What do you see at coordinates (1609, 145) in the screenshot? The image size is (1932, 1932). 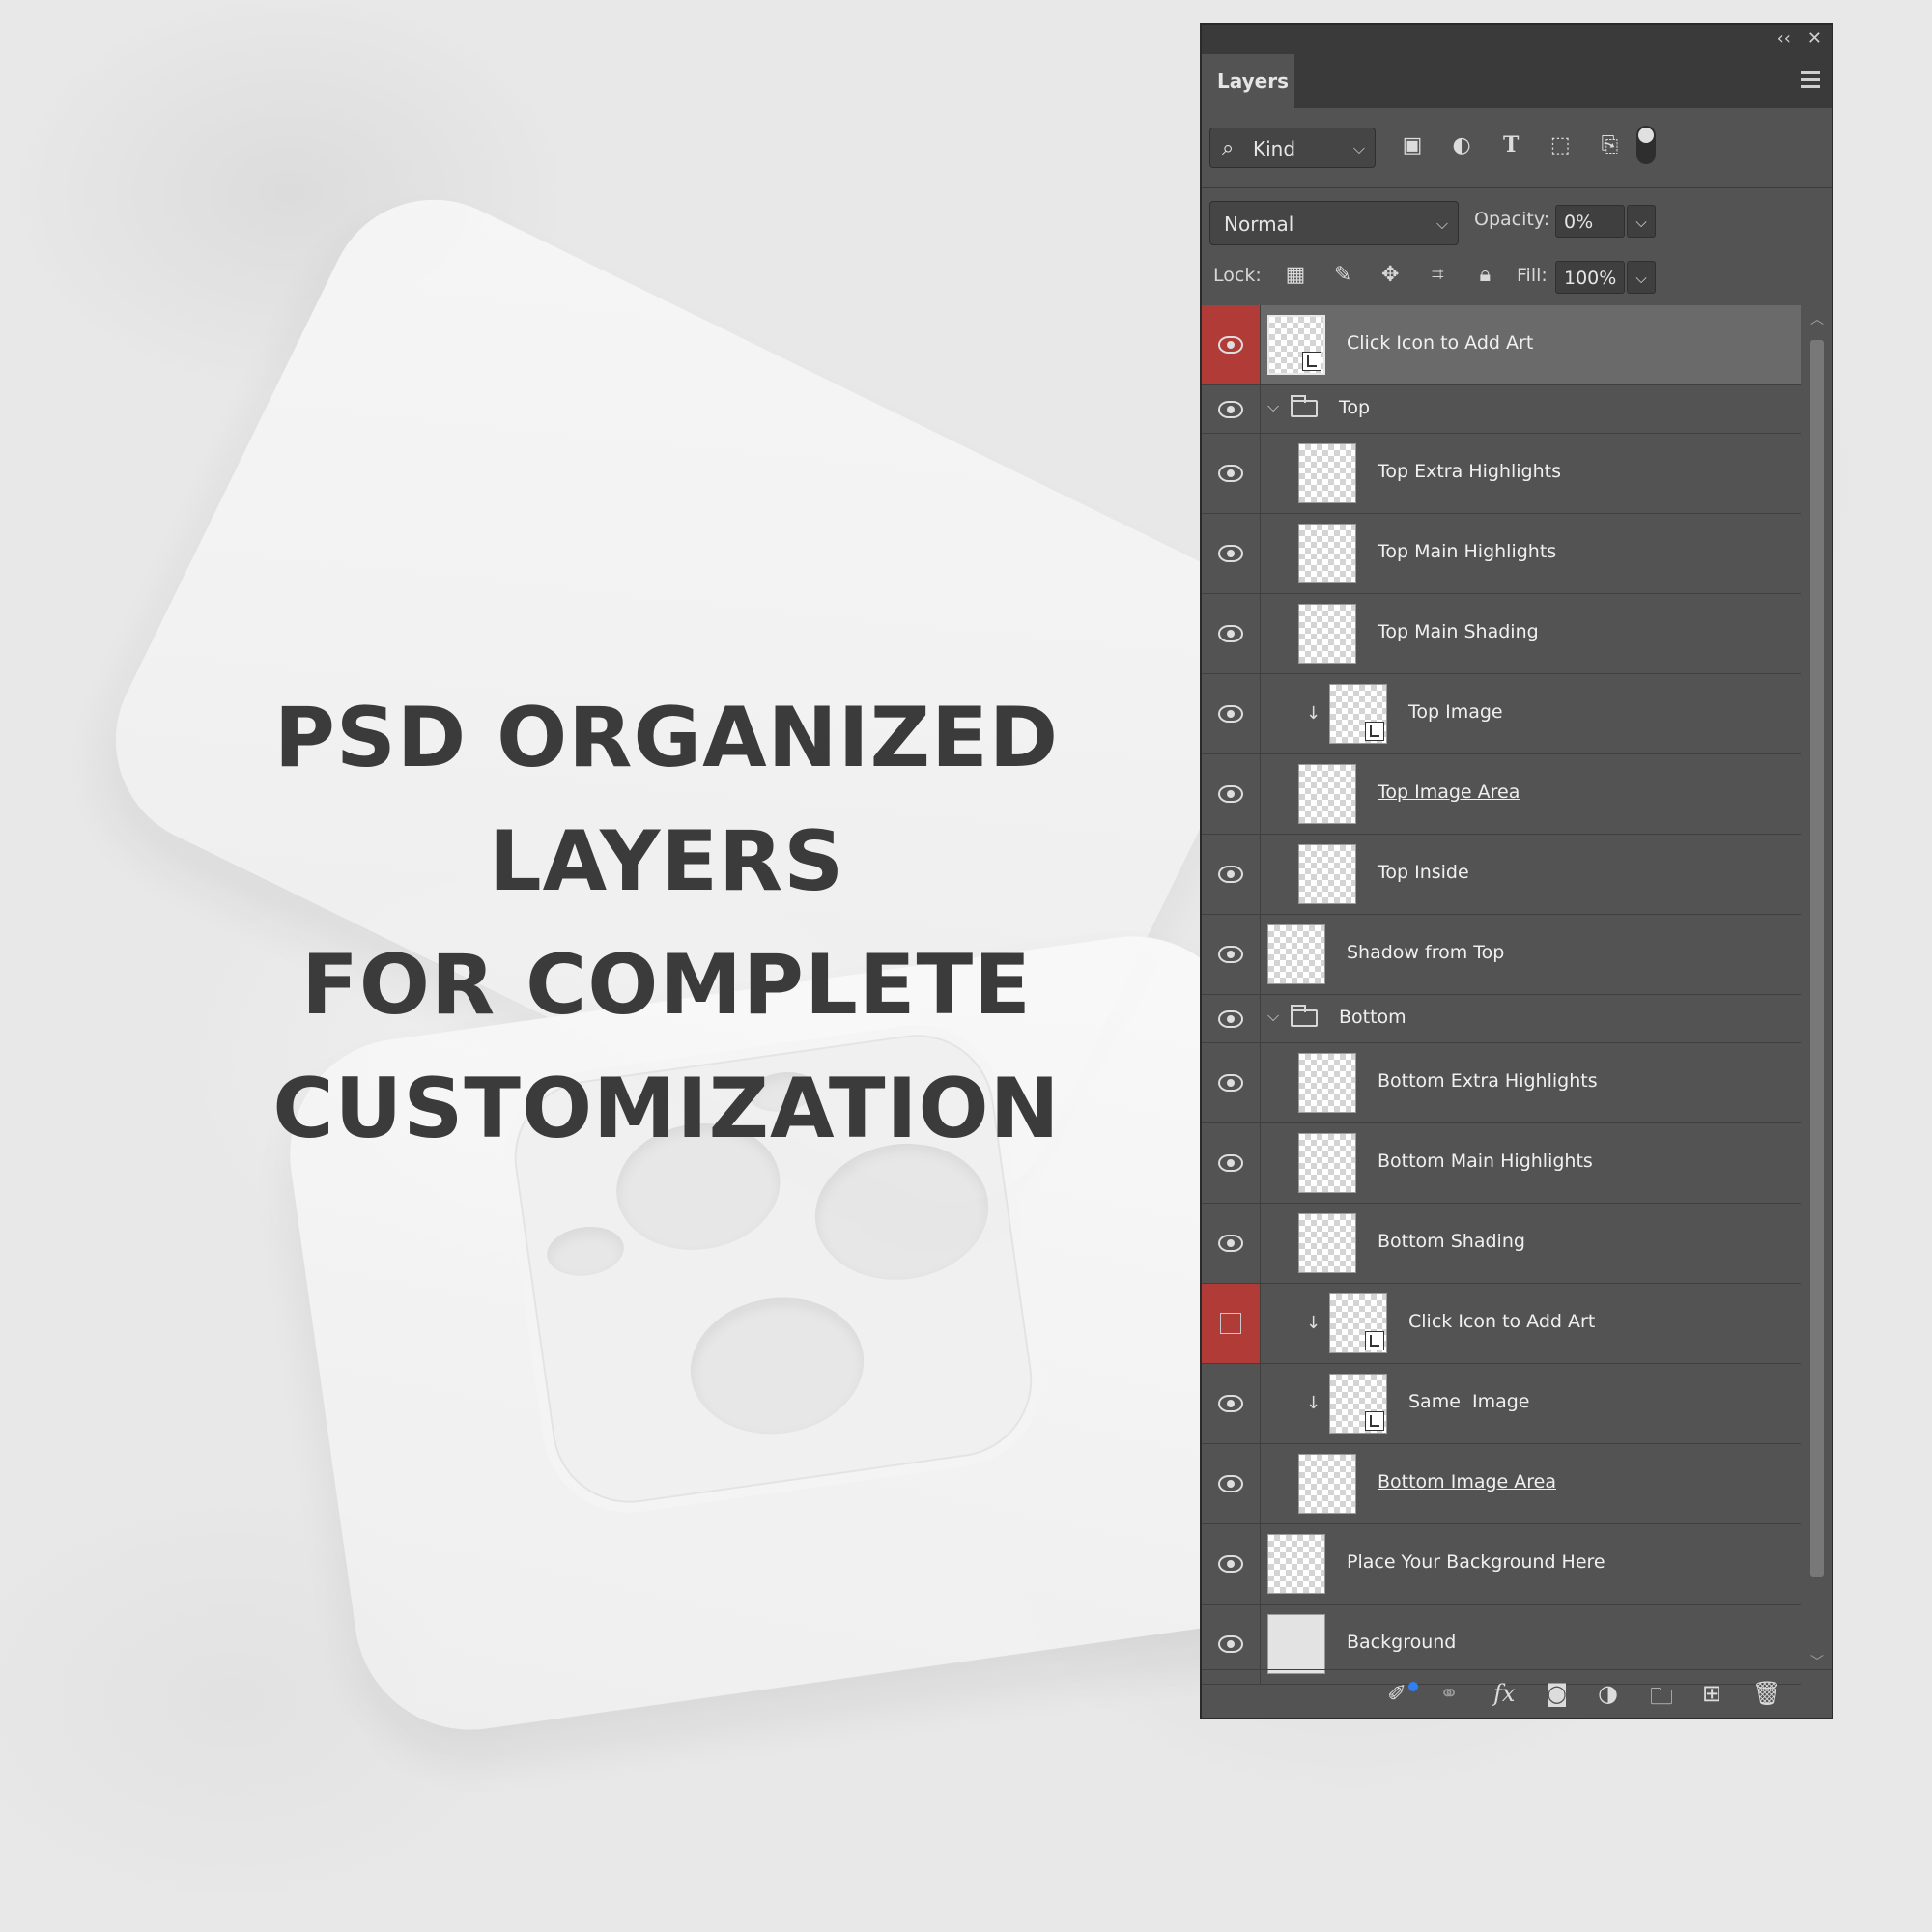 I see `smart-object-filter-icon: ⎘` at bounding box center [1609, 145].